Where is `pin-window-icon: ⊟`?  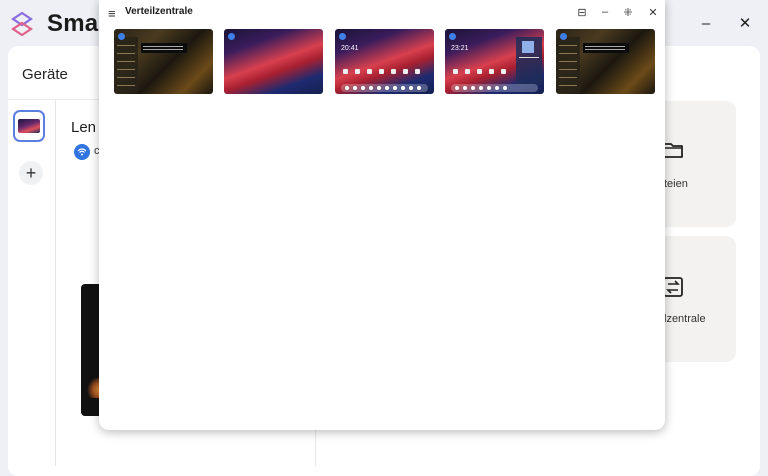 pin-window-icon: ⊟ is located at coordinates (582, 12).